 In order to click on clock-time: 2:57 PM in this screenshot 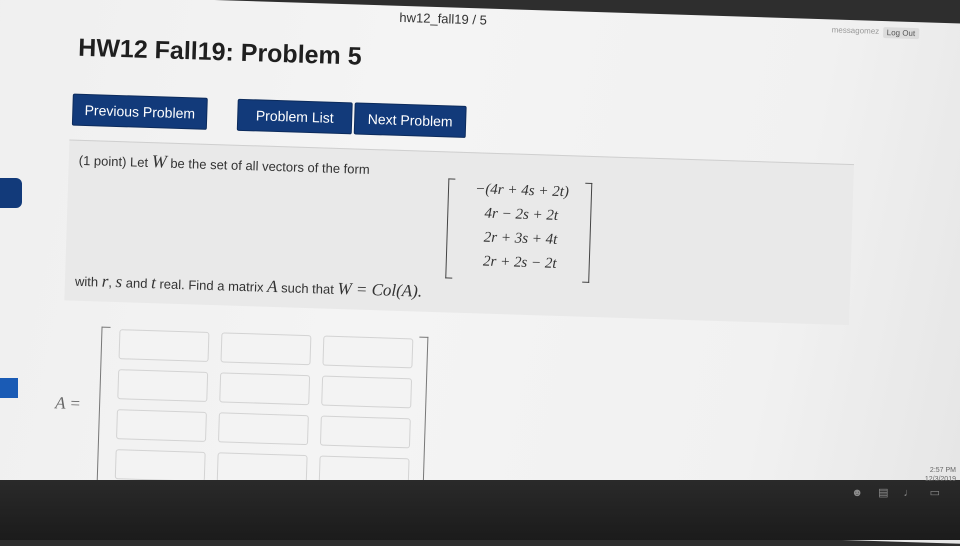, I will do `click(942, 470)`.